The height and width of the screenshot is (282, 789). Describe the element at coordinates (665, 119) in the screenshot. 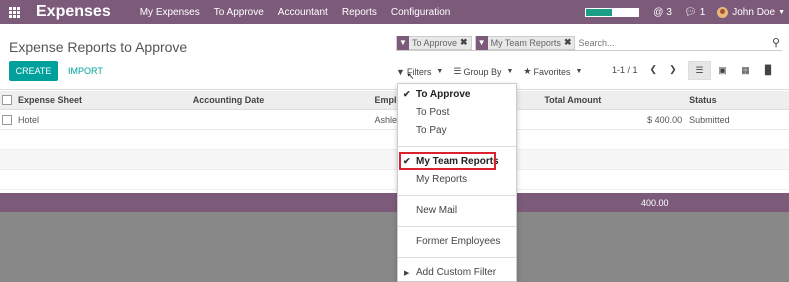

I see `cell-amount: $ 400.00` at that location.